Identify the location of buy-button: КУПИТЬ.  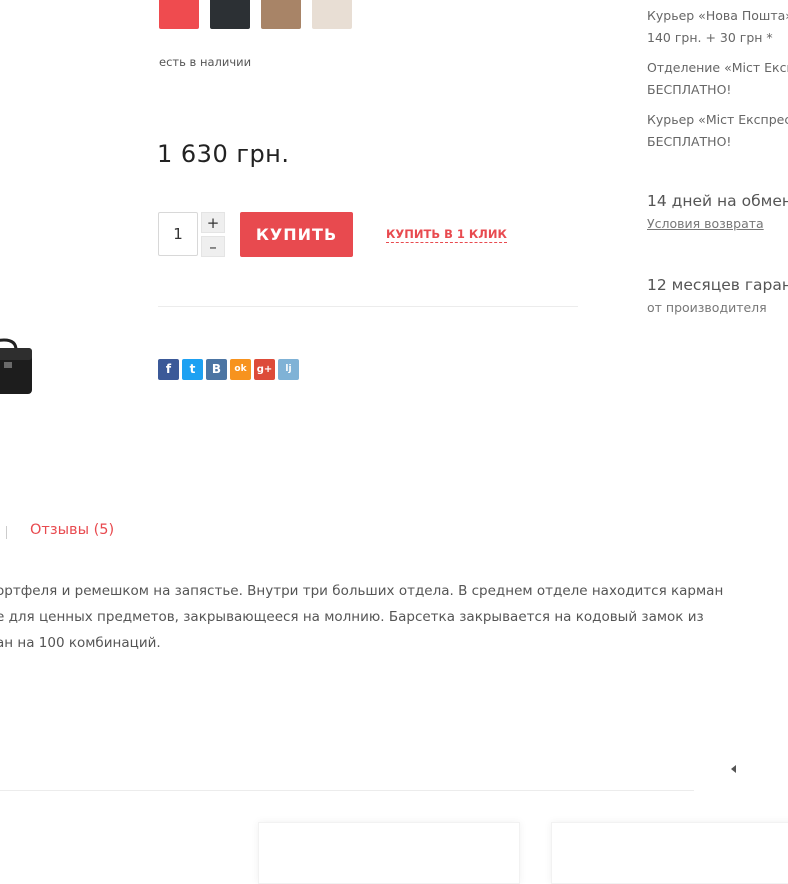
(296, 234).